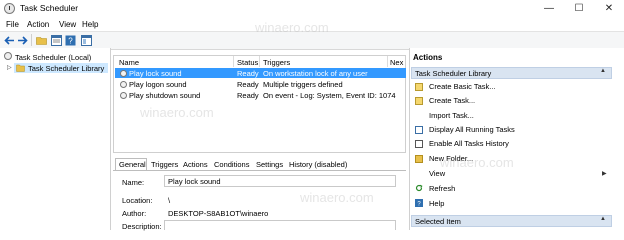 The height and width of the screenshot is (240, 624). What do you see at coordinates (165, 95) in the screenshot?
I see `task-name: Play shutdown sound` at bounding box center [165, 95].